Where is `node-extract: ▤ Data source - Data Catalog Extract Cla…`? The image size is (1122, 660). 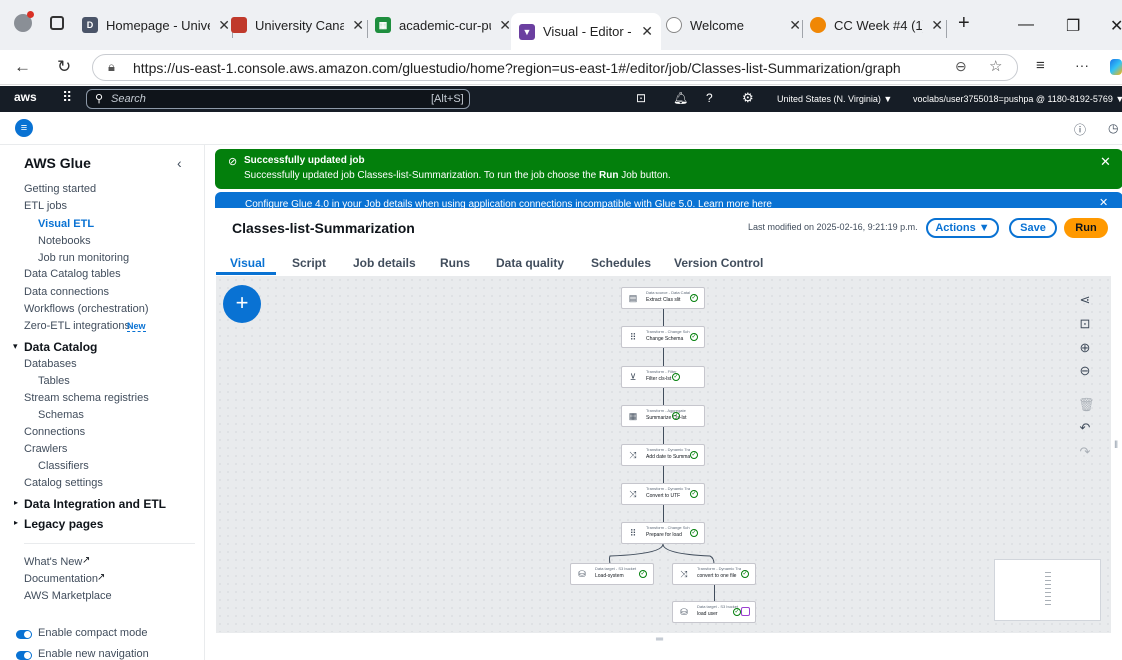 node-extract: ▤ Data source - Data Catalog Extract Cla… is located at coordinates (663, 298).